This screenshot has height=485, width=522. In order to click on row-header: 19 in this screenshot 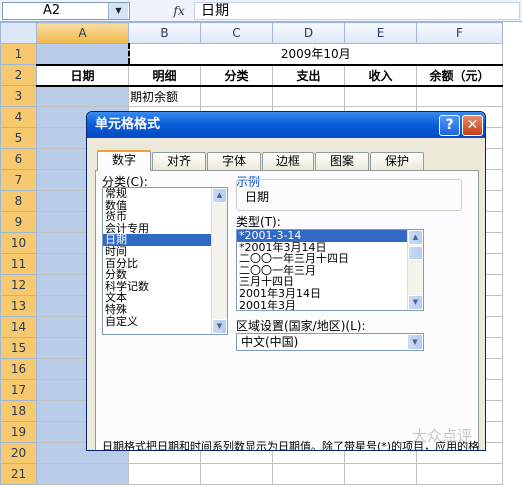, I will do `click(18, 432)`.